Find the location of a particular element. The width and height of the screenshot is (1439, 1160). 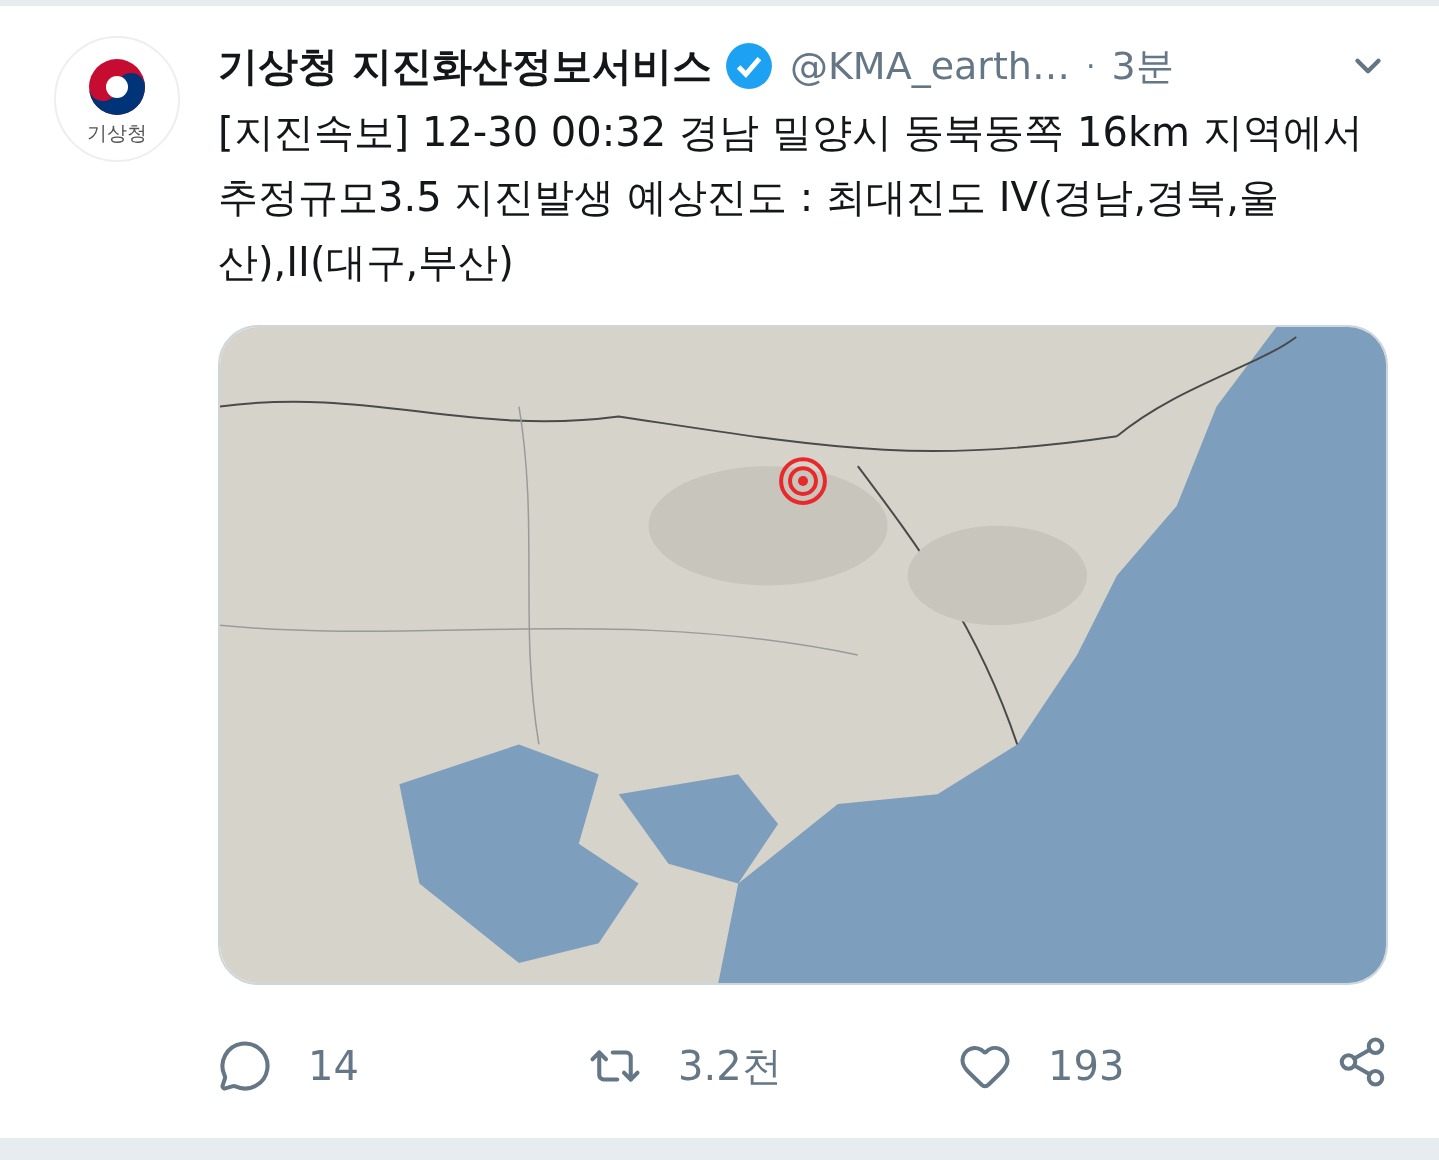

speech-bubble-icon is located at coordinates (245, 1065).